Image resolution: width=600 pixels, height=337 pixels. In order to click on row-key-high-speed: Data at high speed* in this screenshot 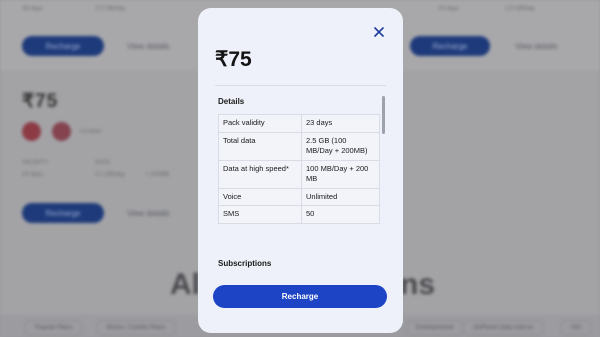, I will do `click(260, 174)`.